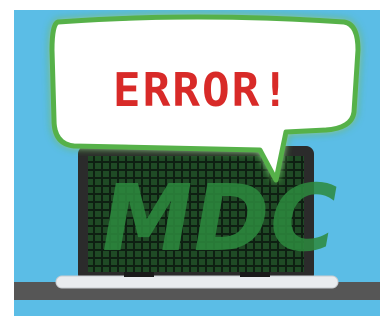  Describe the element at coordinates (202, 90) in the screenshot. I see `error-text: ERROR!` at that location.